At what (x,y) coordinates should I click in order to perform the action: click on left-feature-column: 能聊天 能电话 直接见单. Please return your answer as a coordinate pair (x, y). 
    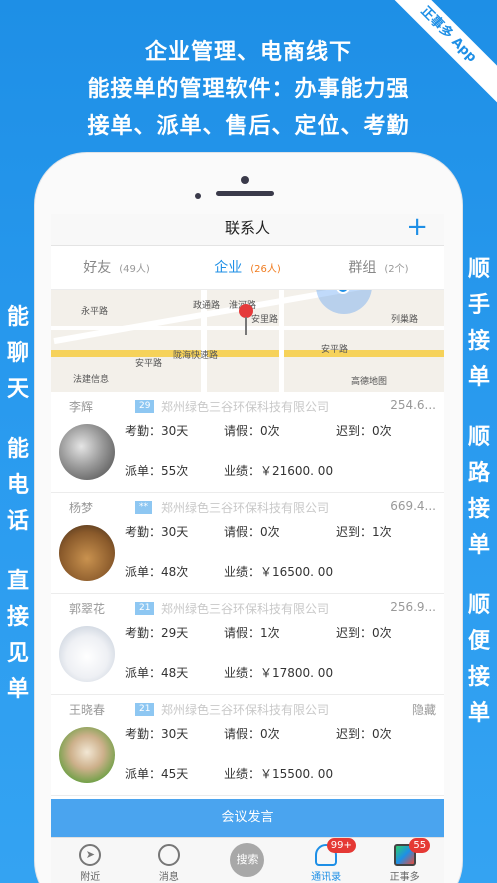
    Looking at the image, I should click on (18, 516).